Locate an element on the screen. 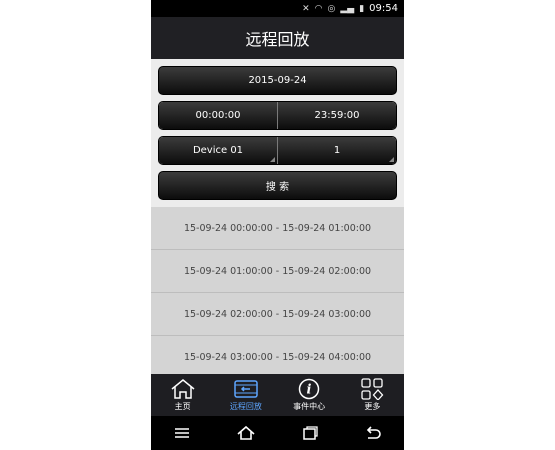  time-range-selector: 00:00:00 23:59:00 is located at coordinates (277, 115).